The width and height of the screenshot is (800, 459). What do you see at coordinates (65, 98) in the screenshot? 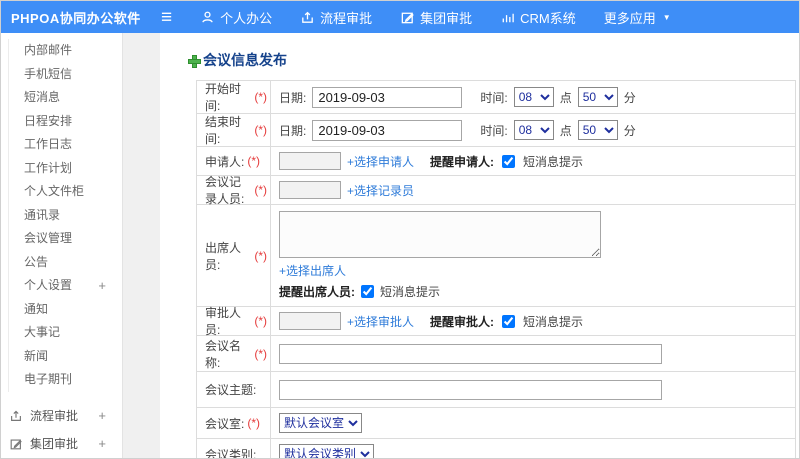
I see `sidebar-item-short-message: 短消息` at bounding box center [65, 98].